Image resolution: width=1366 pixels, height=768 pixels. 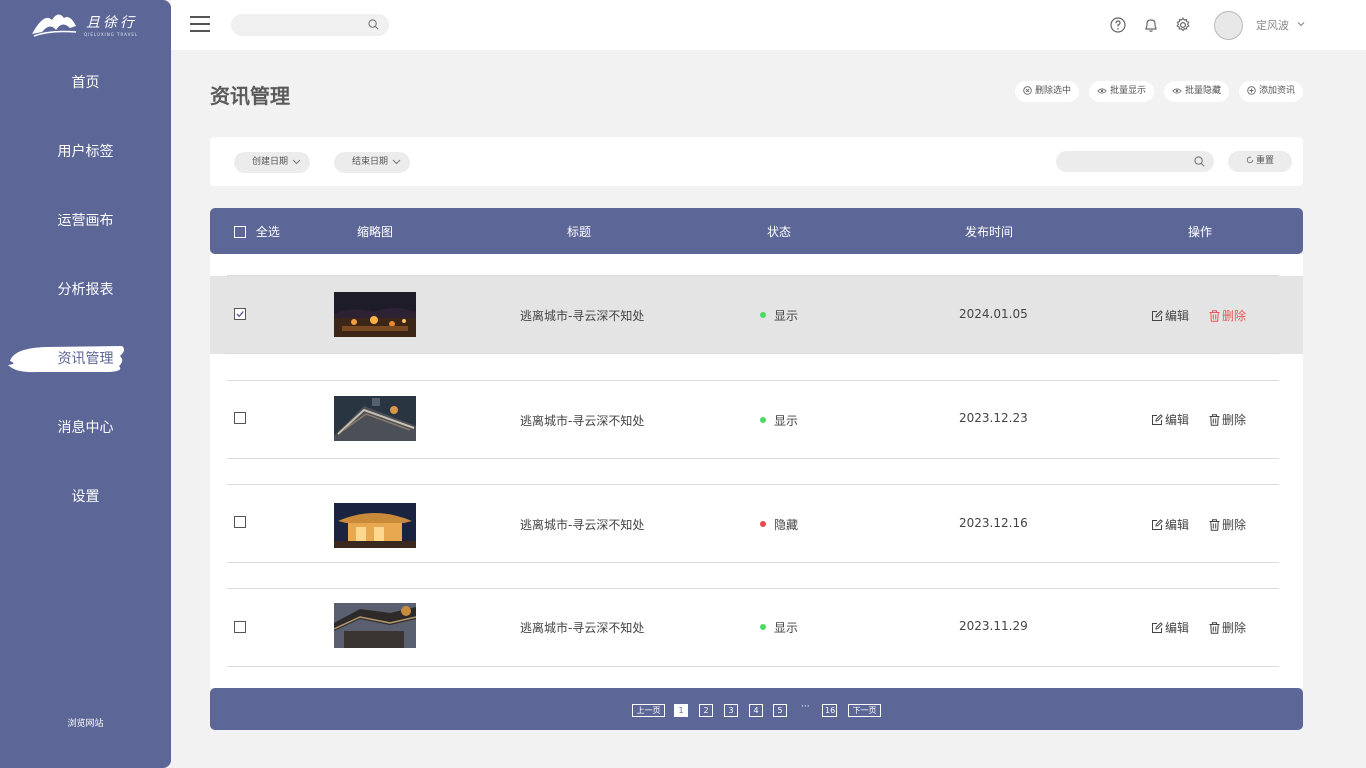 I want to click on page-button: 2, so click(x=706, y=710).